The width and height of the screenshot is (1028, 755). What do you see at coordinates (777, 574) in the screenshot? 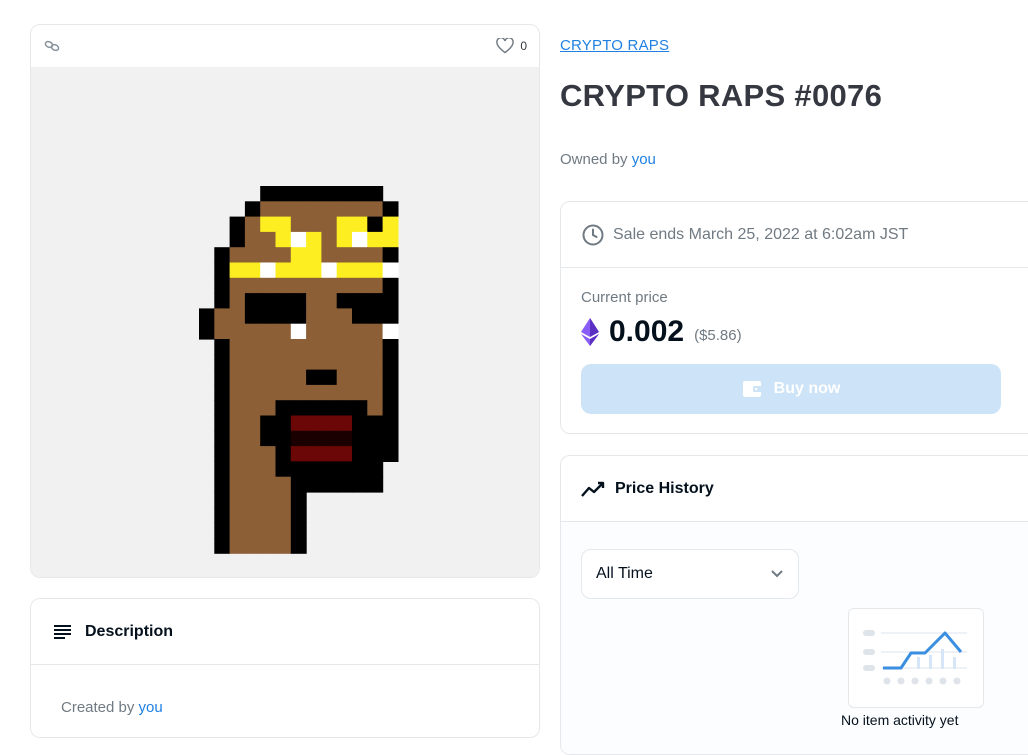
I see `chevron-down-icon` at bounding box center [777, 574].